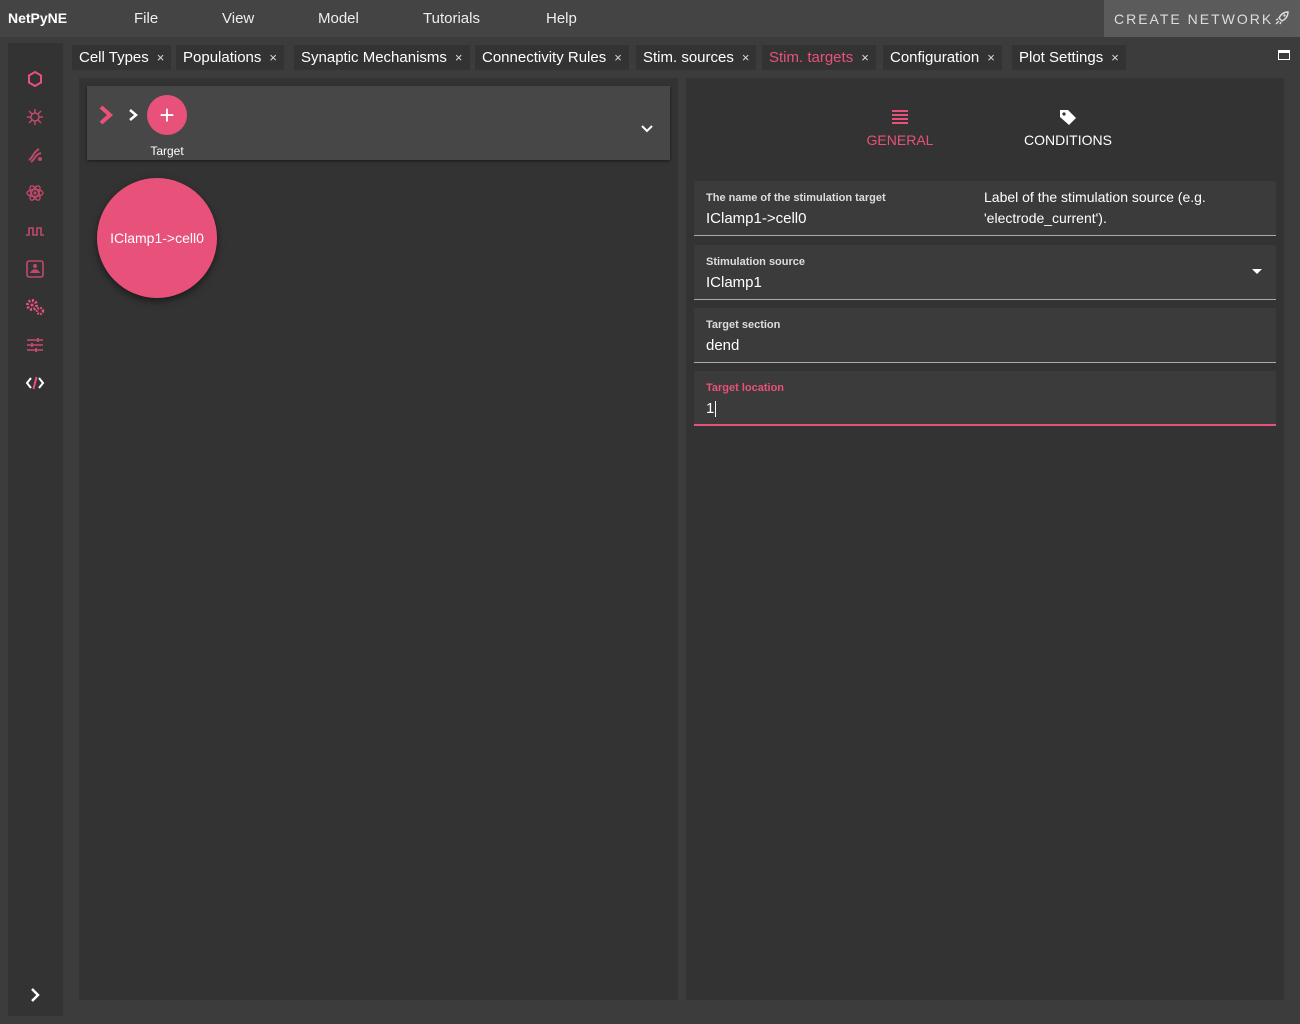 The height and width of the screenshot is (1024, 1300). What do you see at coordinates (1284, 55) in the screenshot?
I see `maximize-icon` at bounding box center [1284, 55].